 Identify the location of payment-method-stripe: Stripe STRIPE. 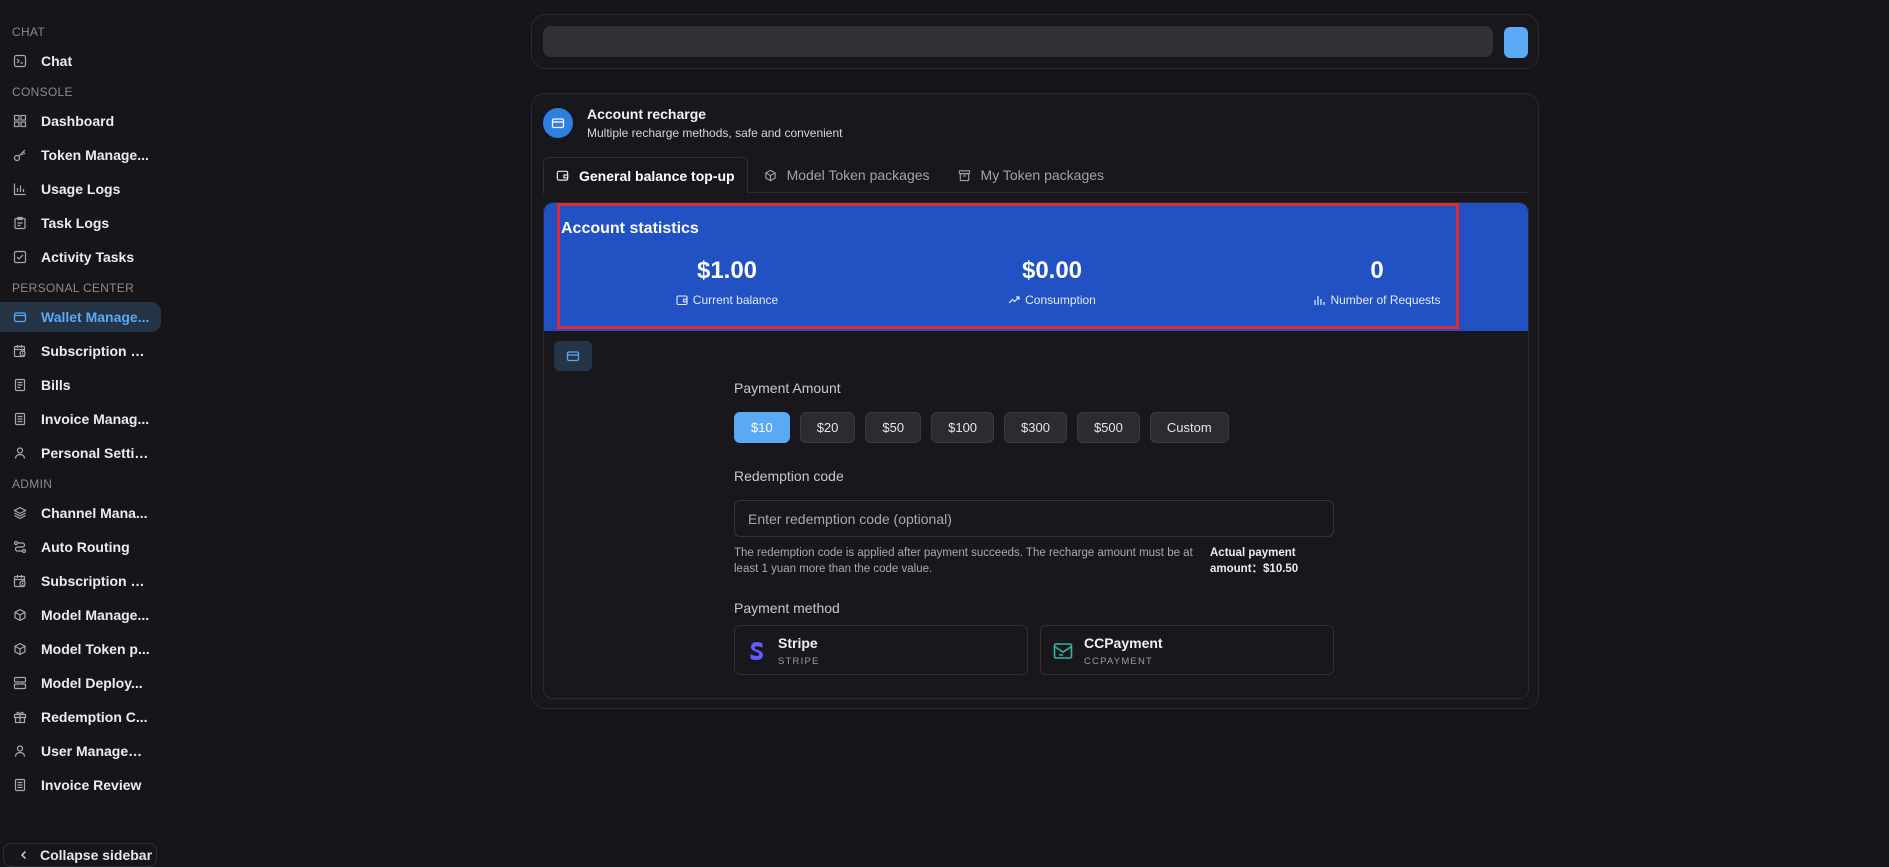
(881, 650).